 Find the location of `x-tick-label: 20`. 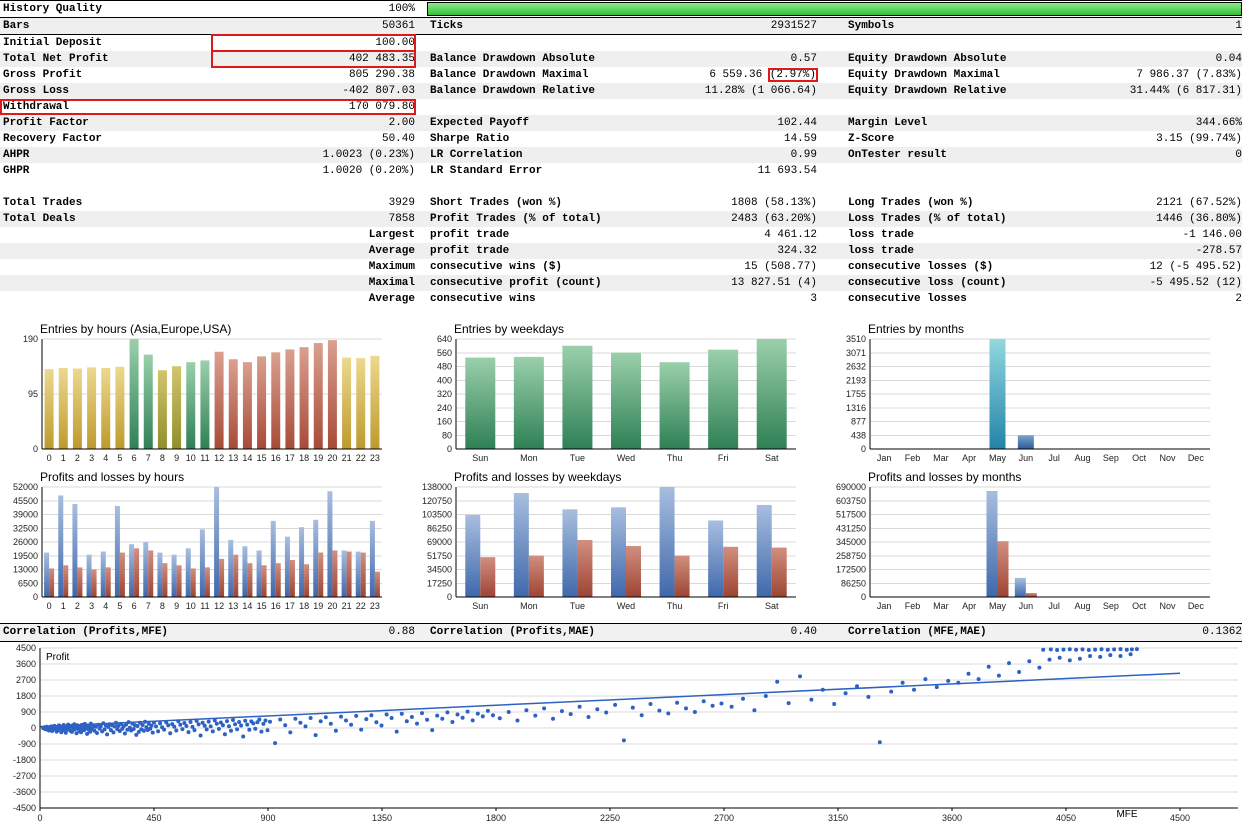

x-tick-label: 20 is located at coordinates (332, 458).